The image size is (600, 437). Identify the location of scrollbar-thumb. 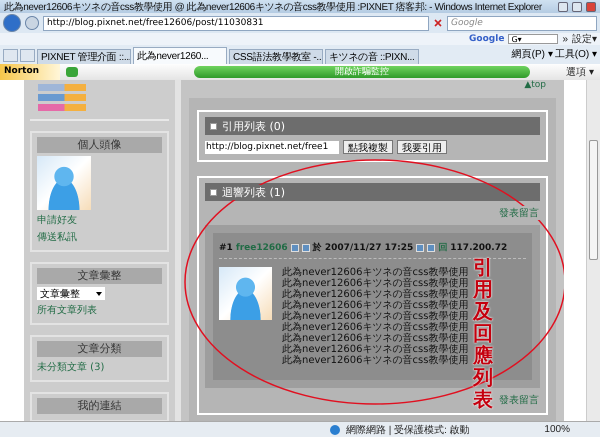
(593, 200).